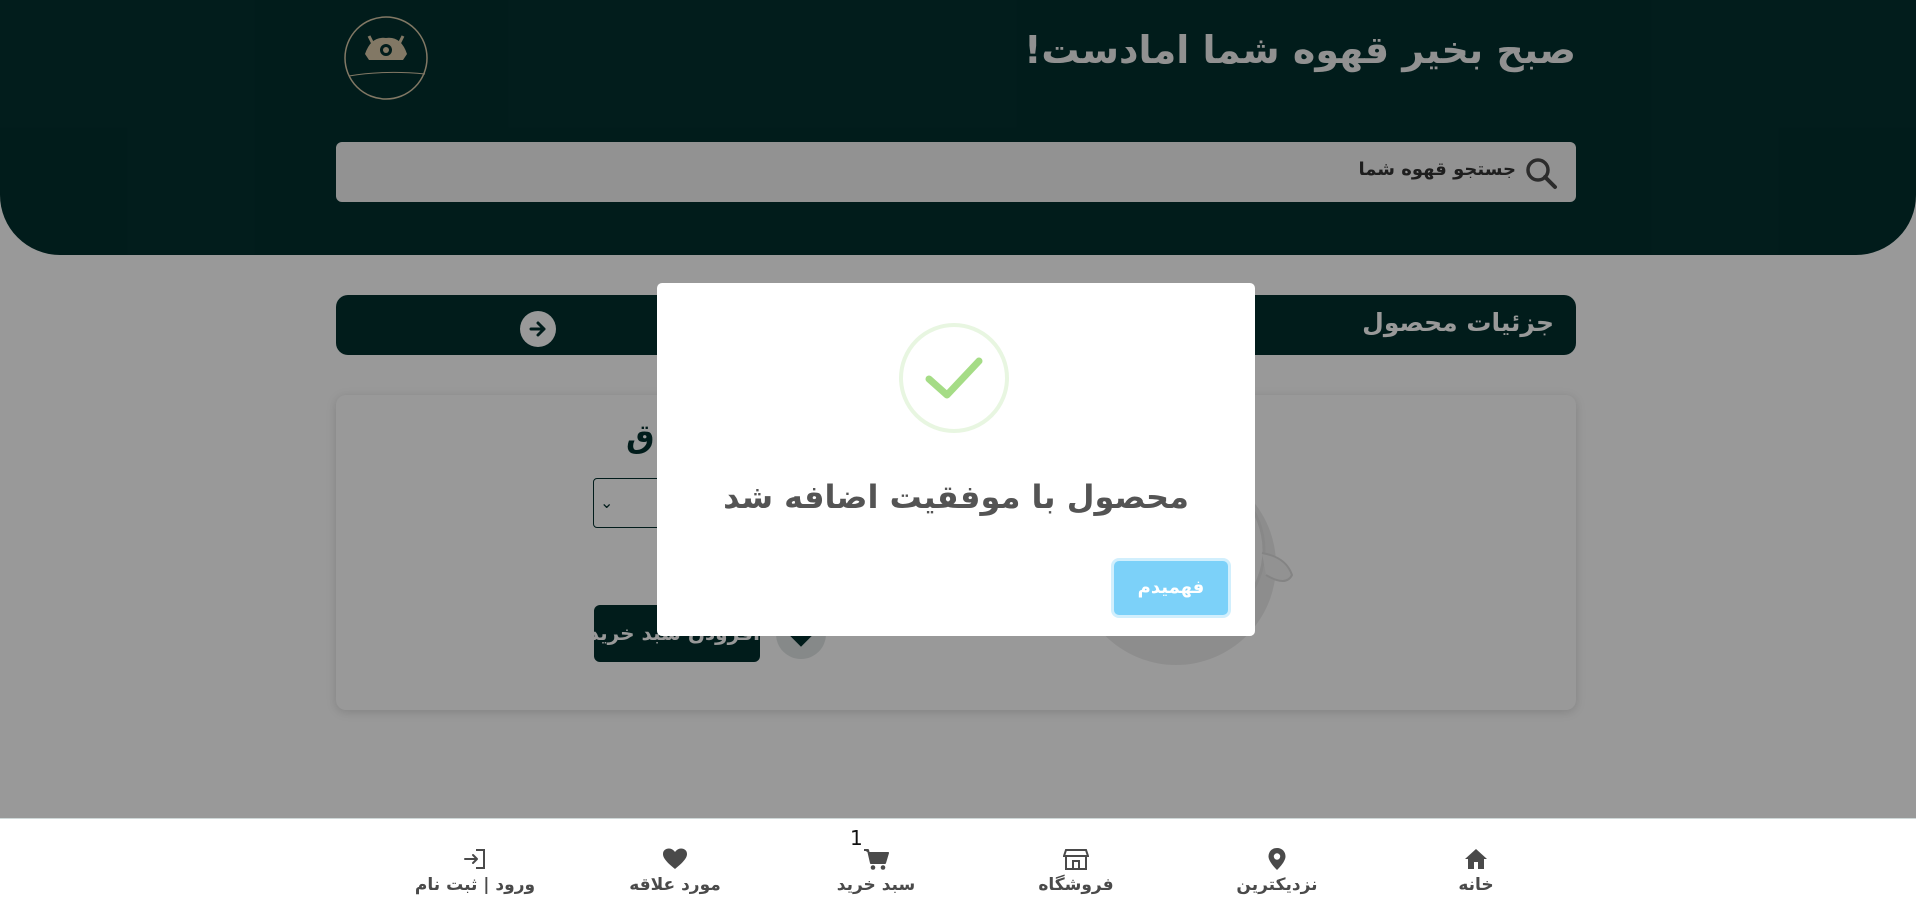 The image size is (1916, 923). Describe the element at coordinates (856, 838) in the screenshot. I see `cart-count-badge: 1` at that location.